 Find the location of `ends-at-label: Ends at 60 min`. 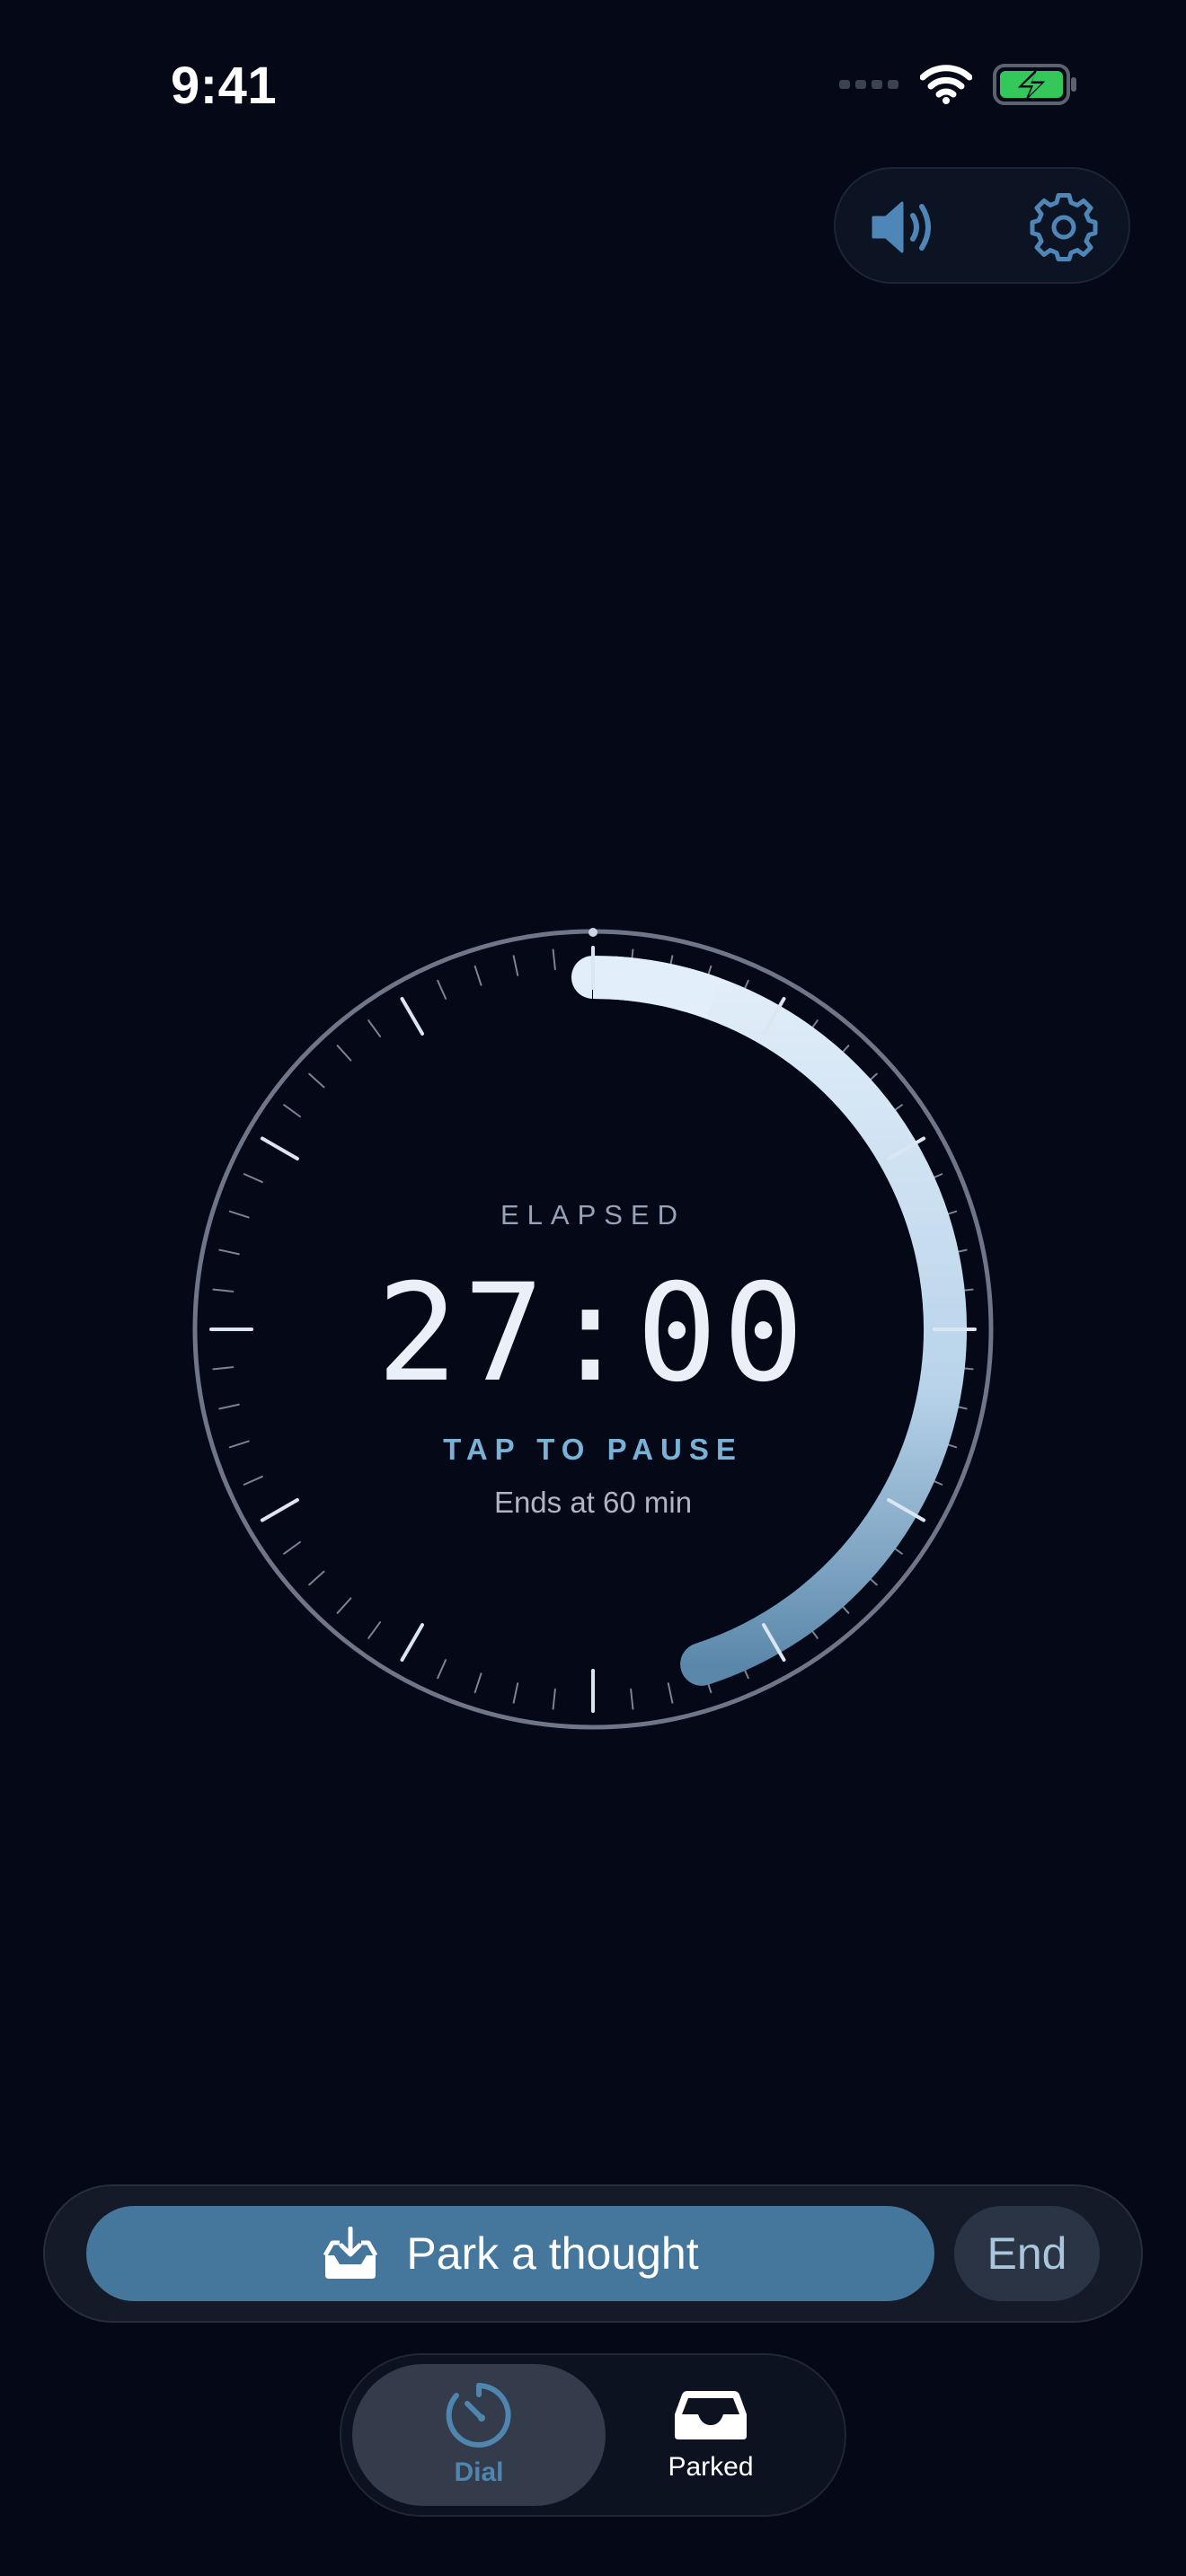

ends-at-label: Ends at 60 min is located at coordinates (593, 1502).